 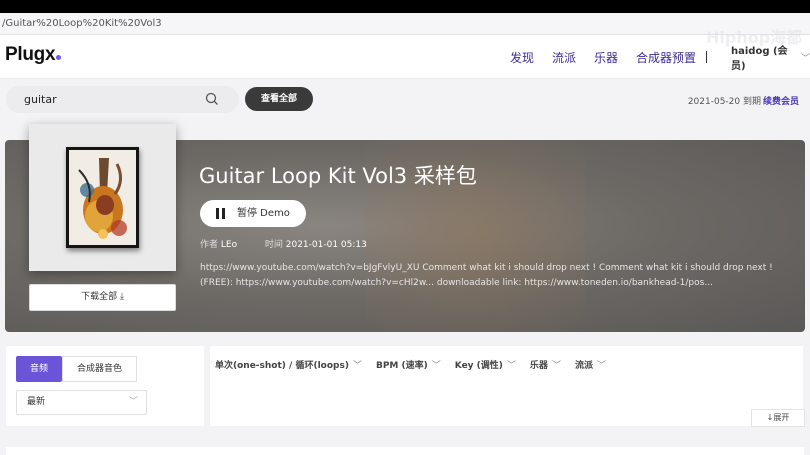 What do you see at coordinates (105, 386) in the screenshot?
I see `type-filter-panel: 音频 合成器音色 最新 ﹀` at bounding box center [105, 386].